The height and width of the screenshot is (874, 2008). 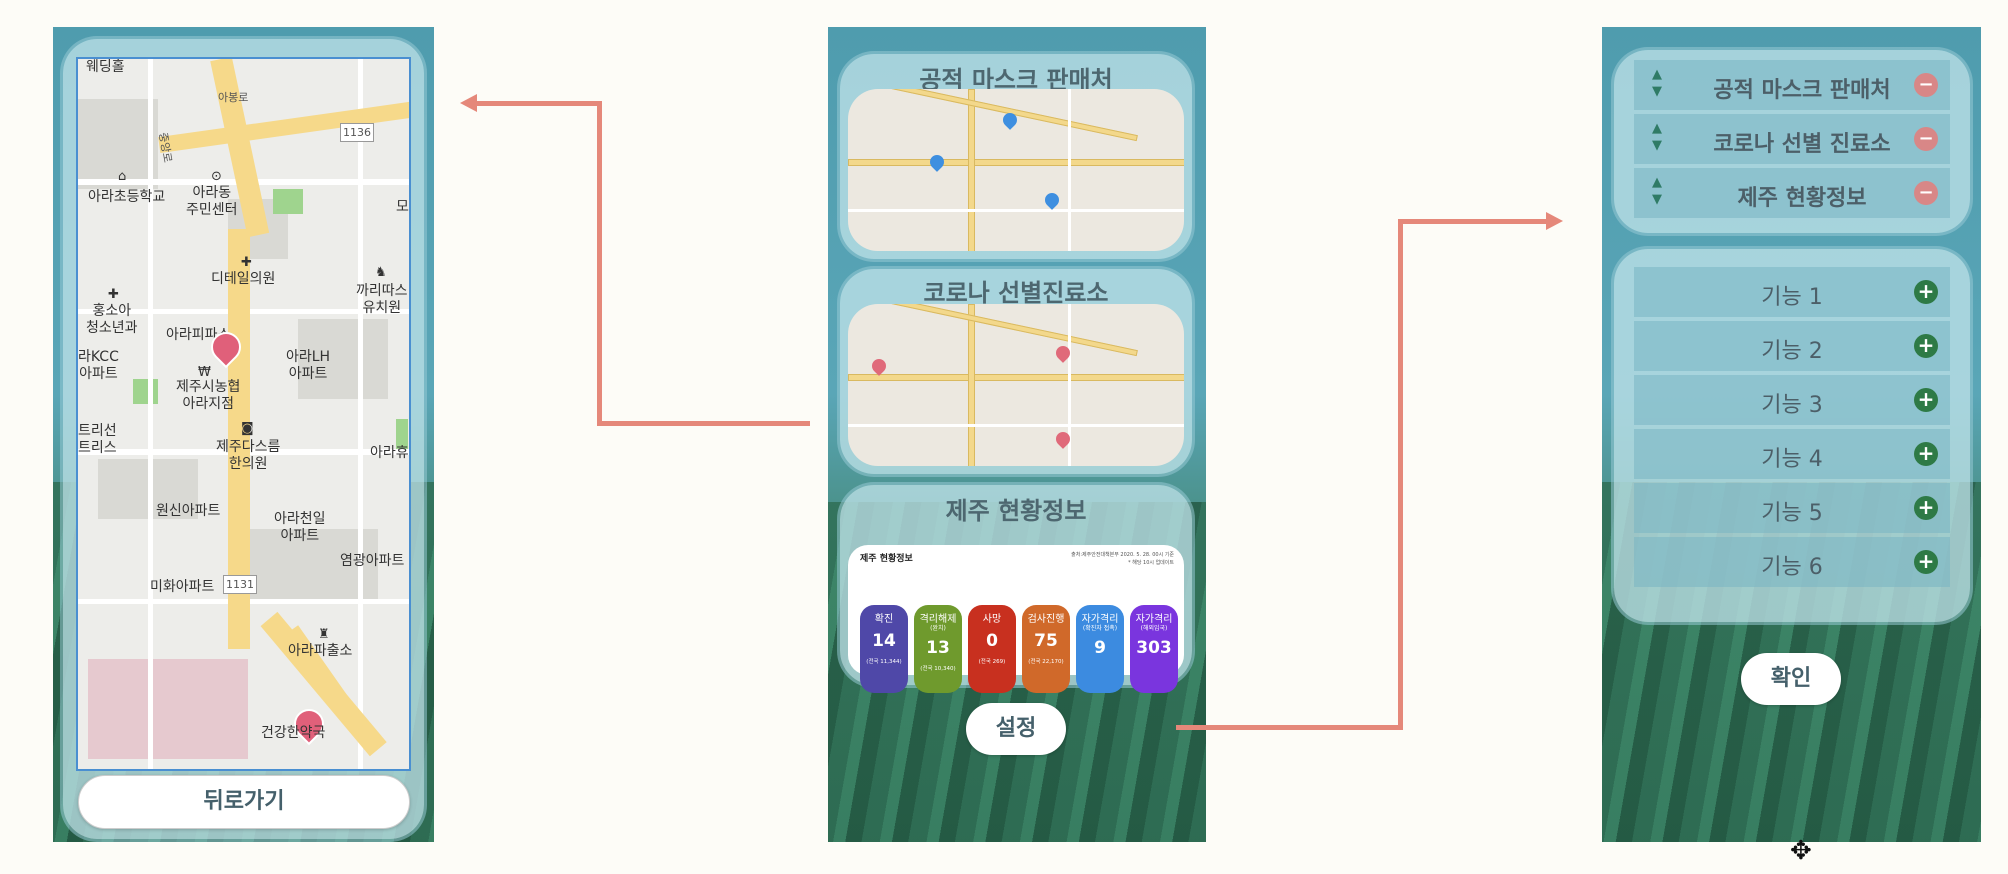 I want to click on stat-box: 사망 0 (전국 269), so click(x=992, y=649).